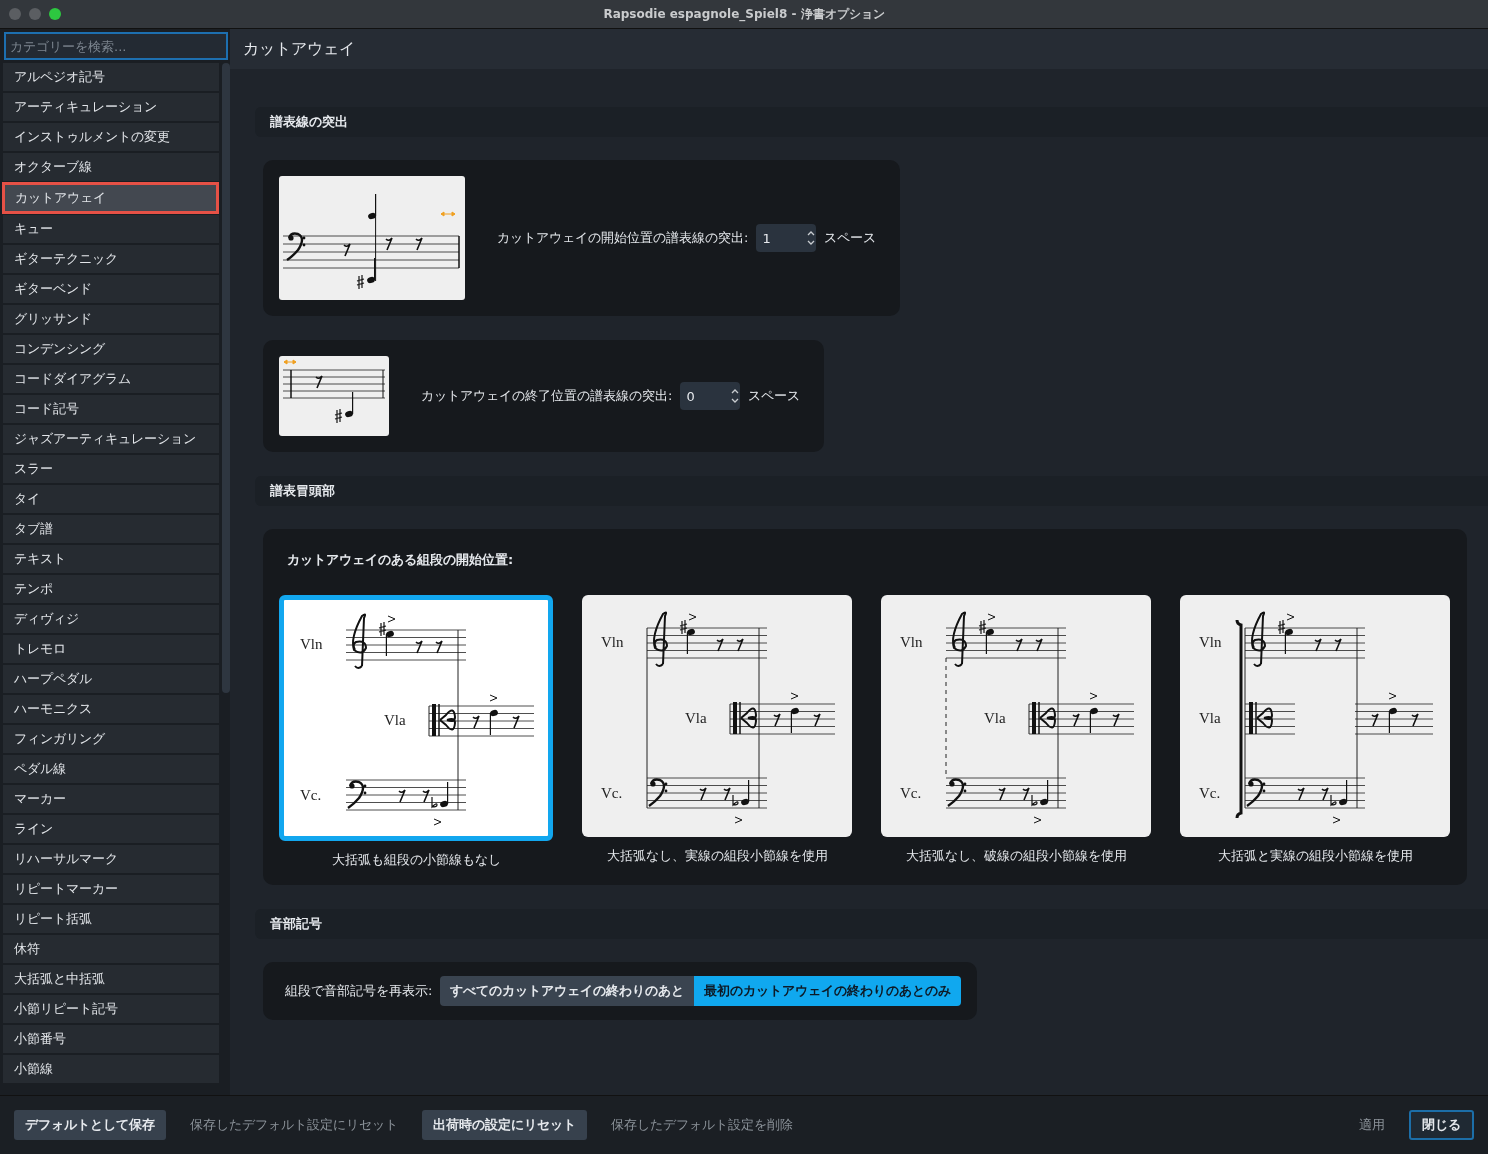 The width and height of the screenshot is (1488, 1154). I want to click on sidebar-item: リピート括弧, so click(111, 919).